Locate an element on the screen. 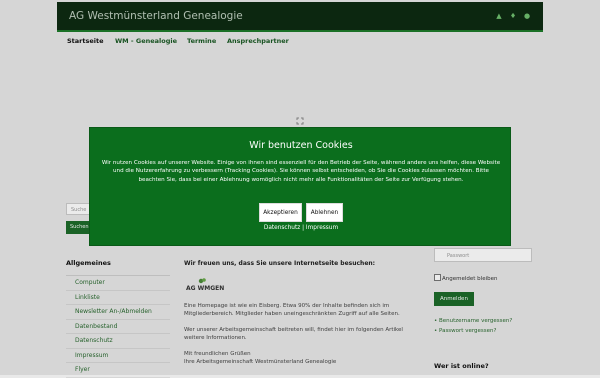 This screenshot has height=378, width=600. accept-button: Akzeptieren is located at coordinates (280, 212).